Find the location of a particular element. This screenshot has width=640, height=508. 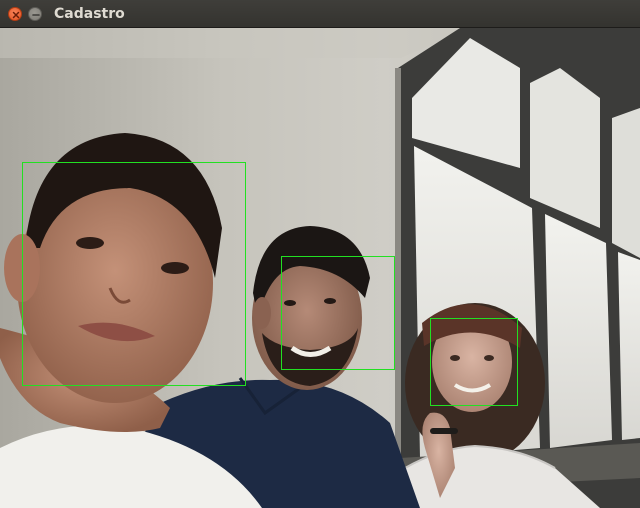

minimize-icon is located at coordinates (36, 15).